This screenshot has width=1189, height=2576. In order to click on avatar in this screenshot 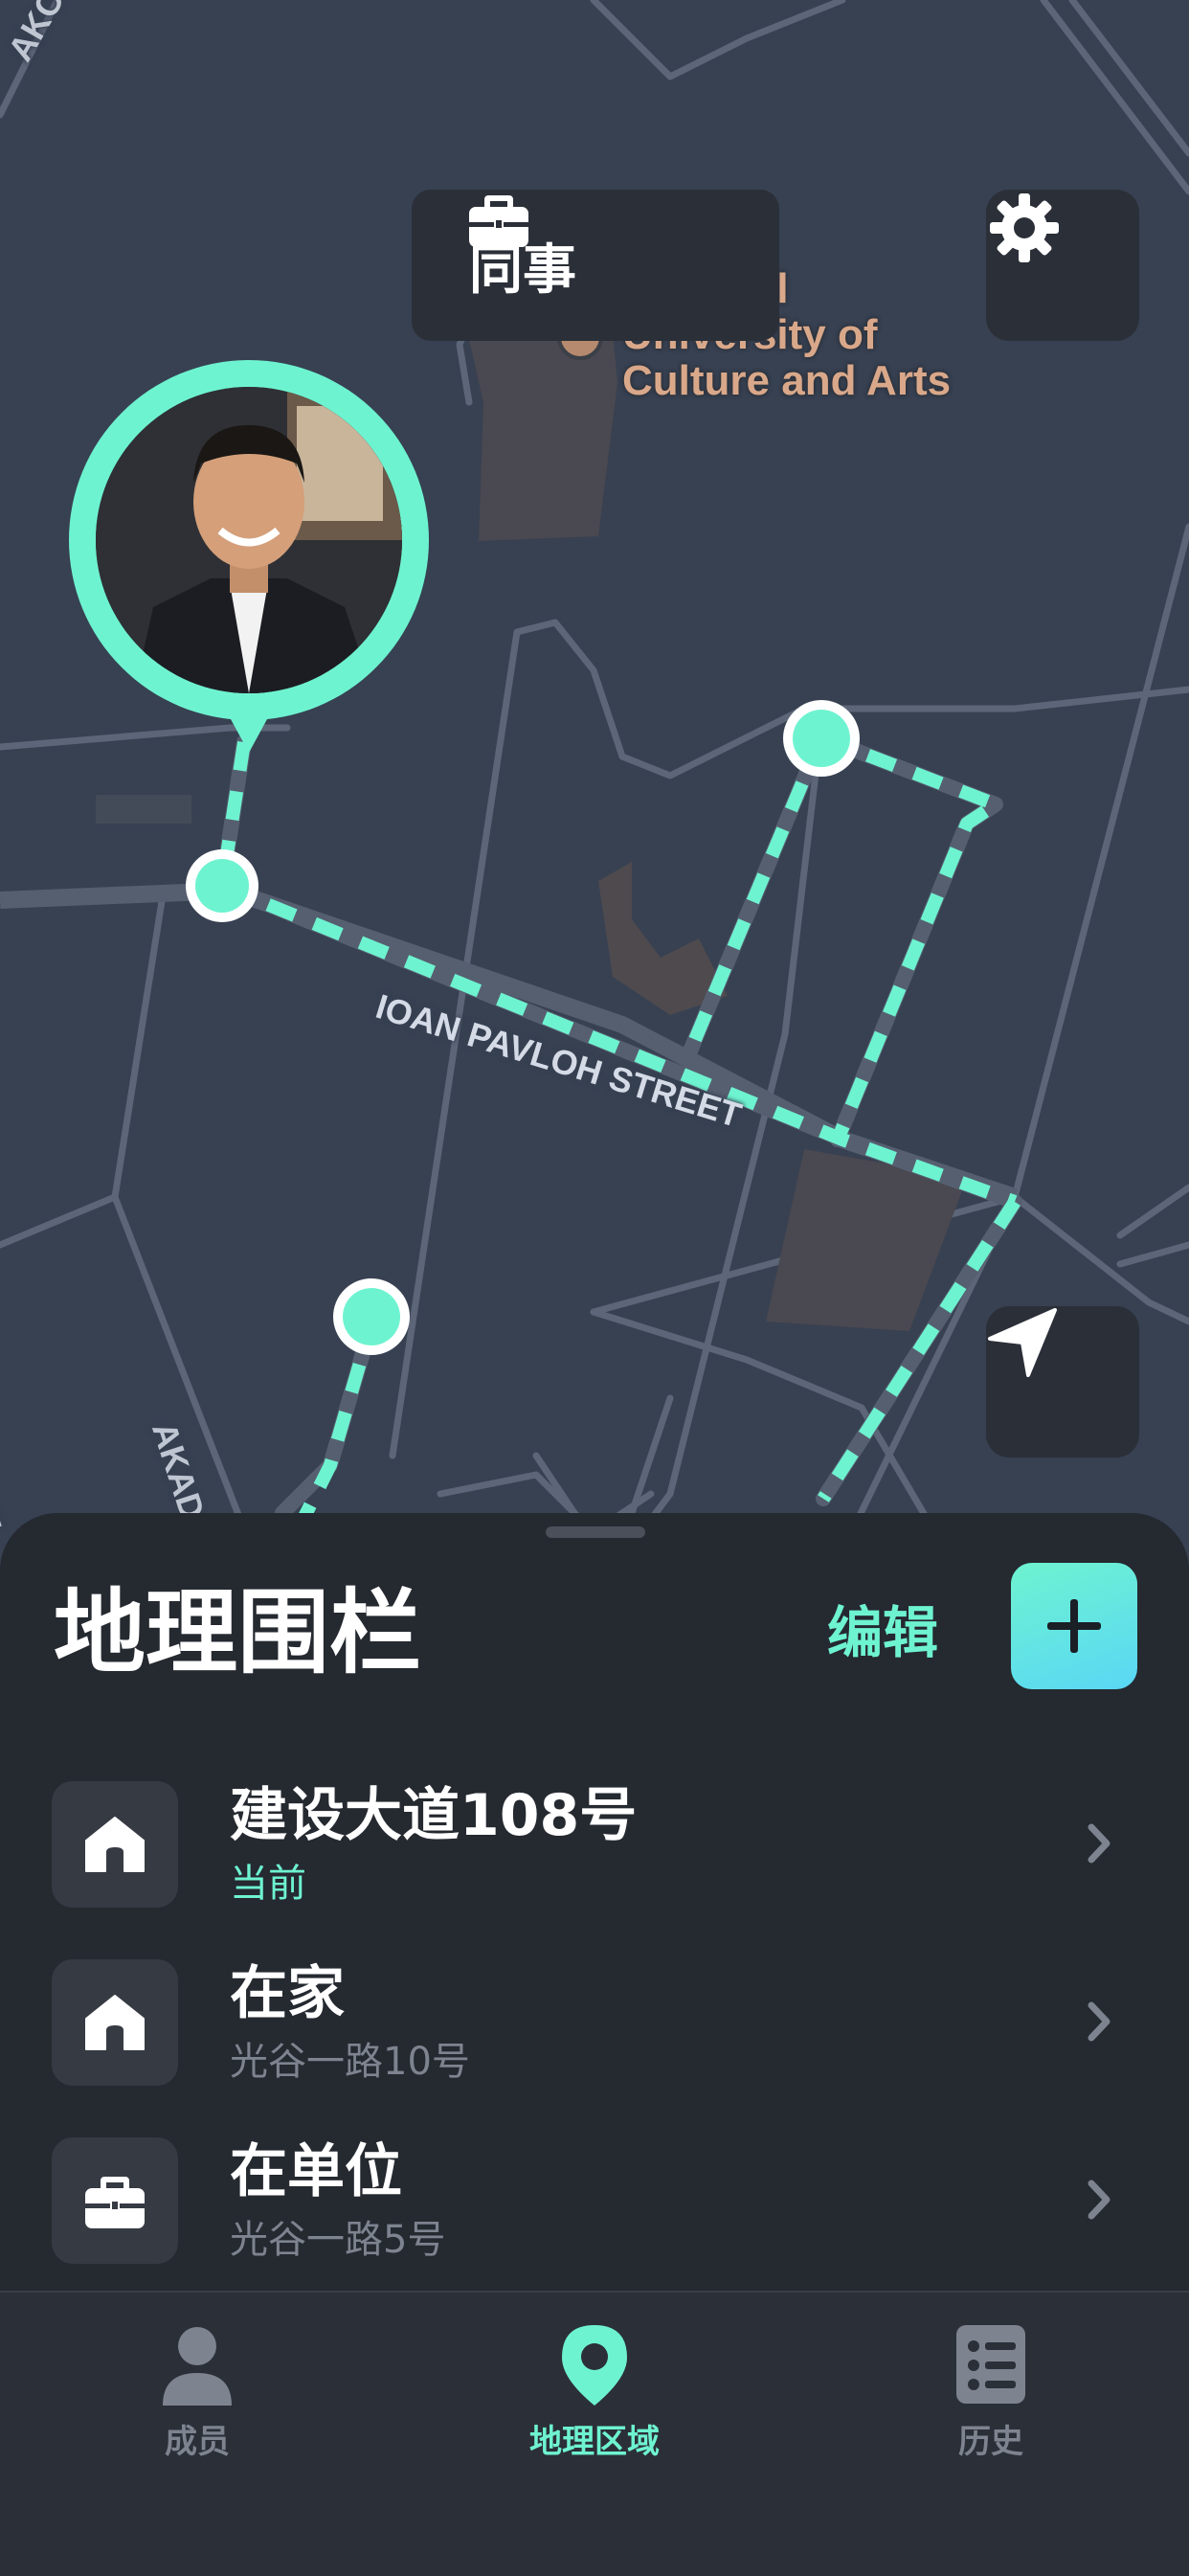, I will do `click(249, 540)`.